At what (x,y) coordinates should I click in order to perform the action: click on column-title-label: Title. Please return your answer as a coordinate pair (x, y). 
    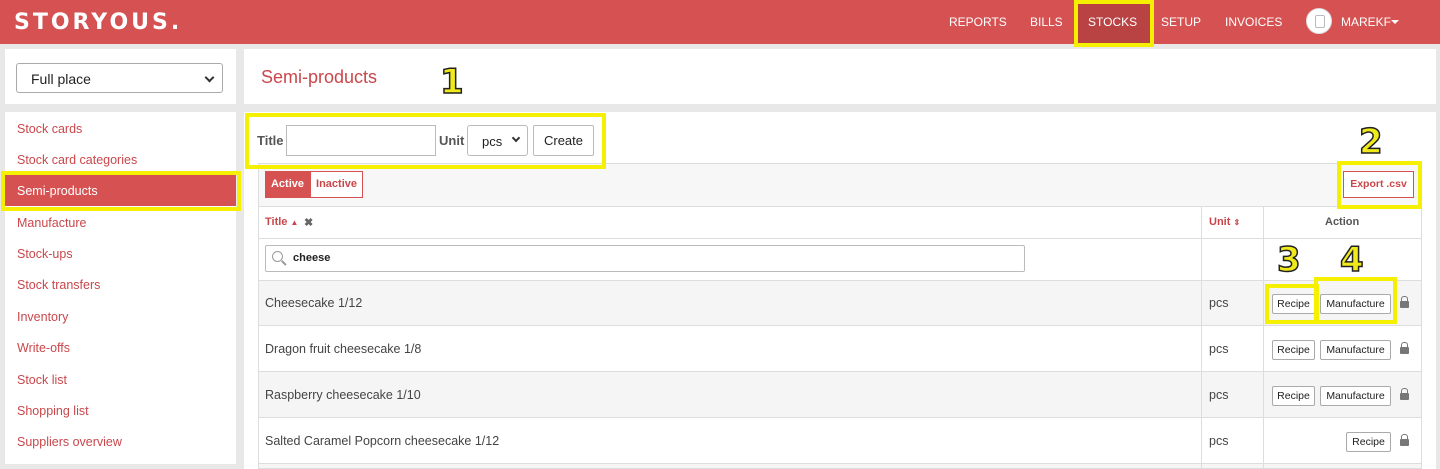
    Looking at the image, I should click on (276, 222).